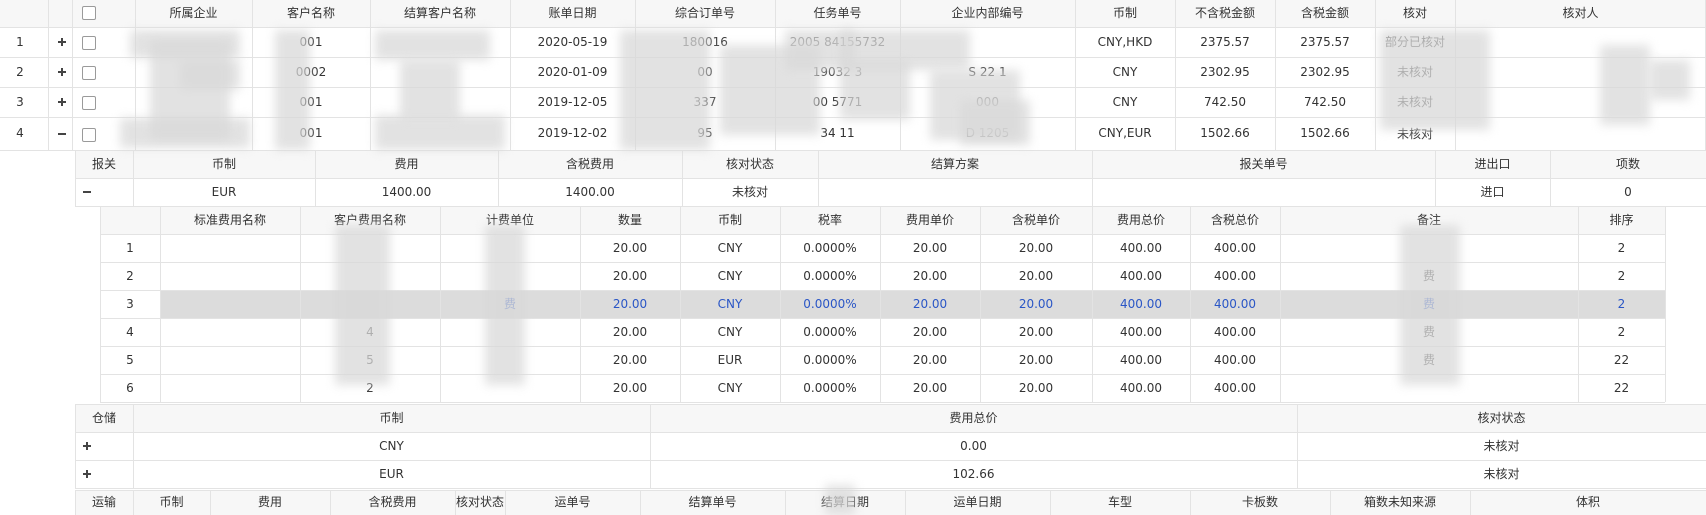  I want to click on transport-column-header: 运单号, so click(572, 502).